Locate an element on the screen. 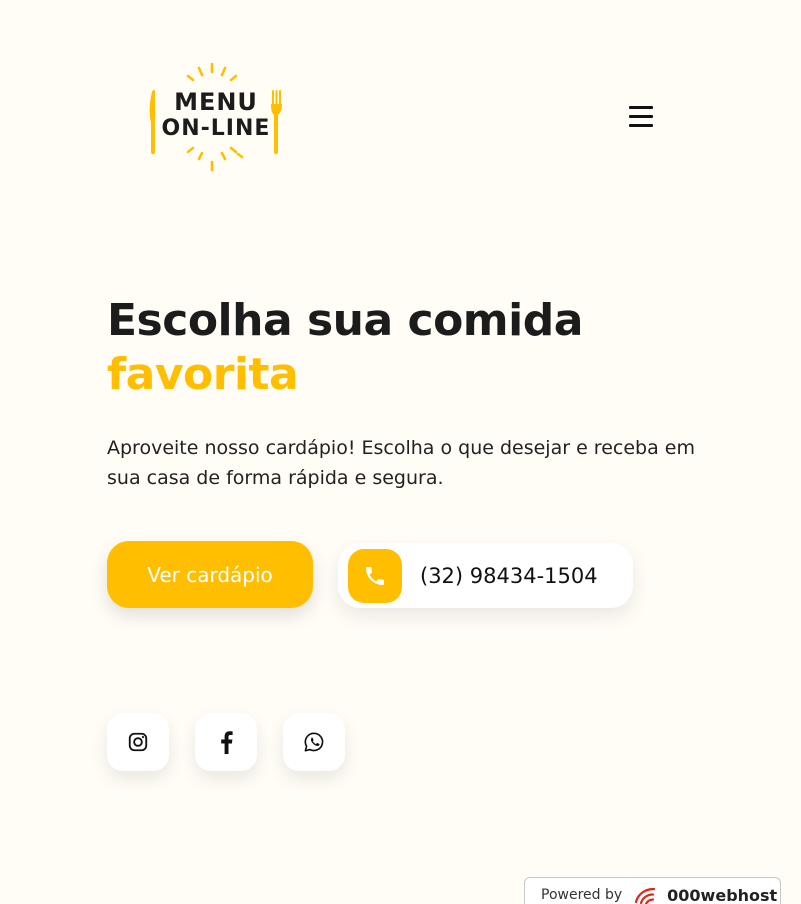 The height and width of the screenshot is (904, 801). webhost-brand: 000webhost is located at coordinates (722, 894).